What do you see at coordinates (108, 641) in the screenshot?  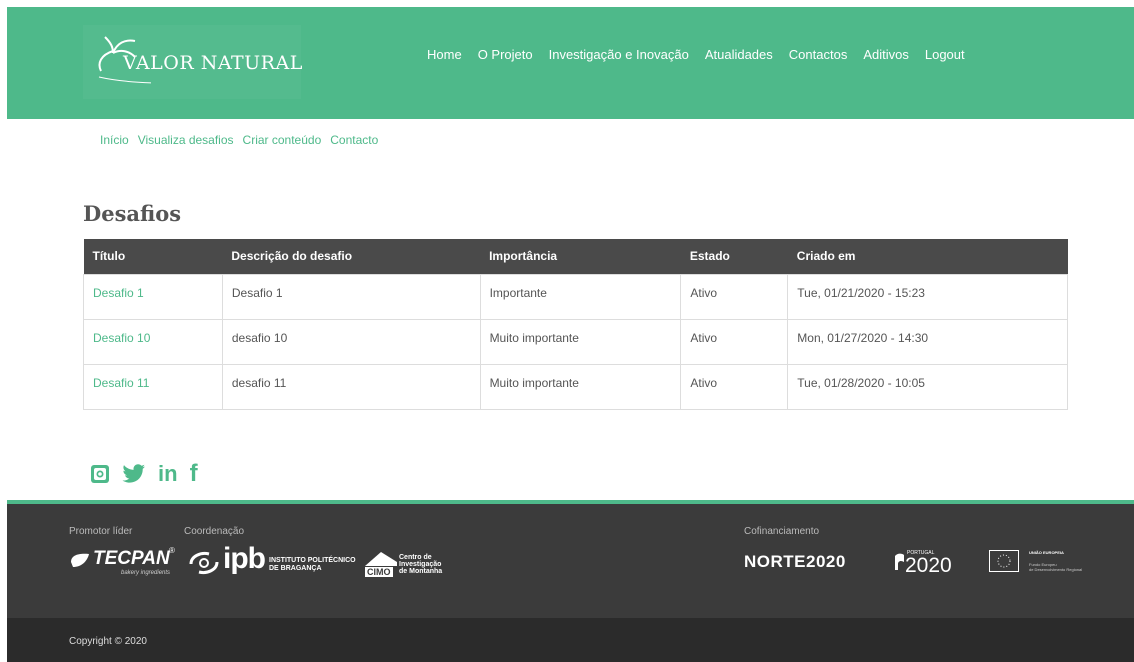 I see `copyright-text: Copyright © 2020` at bounding box center [108, 641].